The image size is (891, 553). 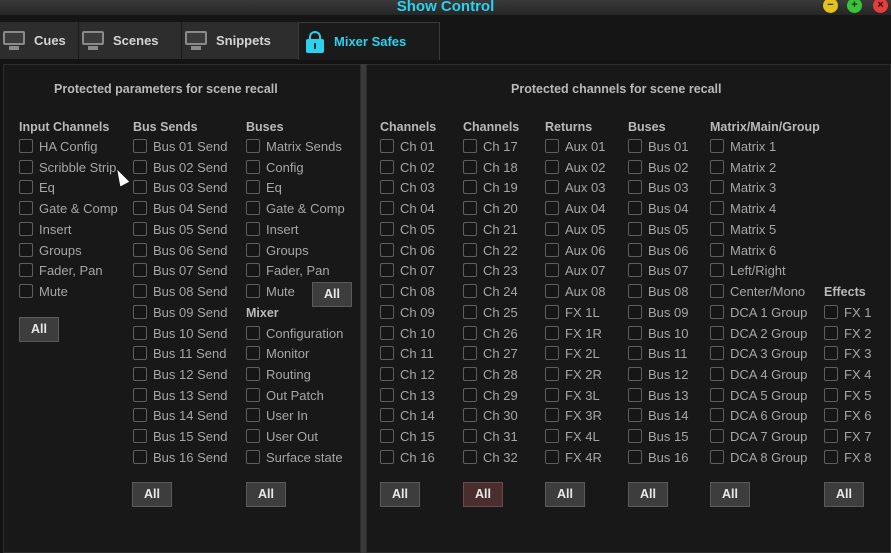 I want to click on mixer-item: User In, so click(x=277, y=415).